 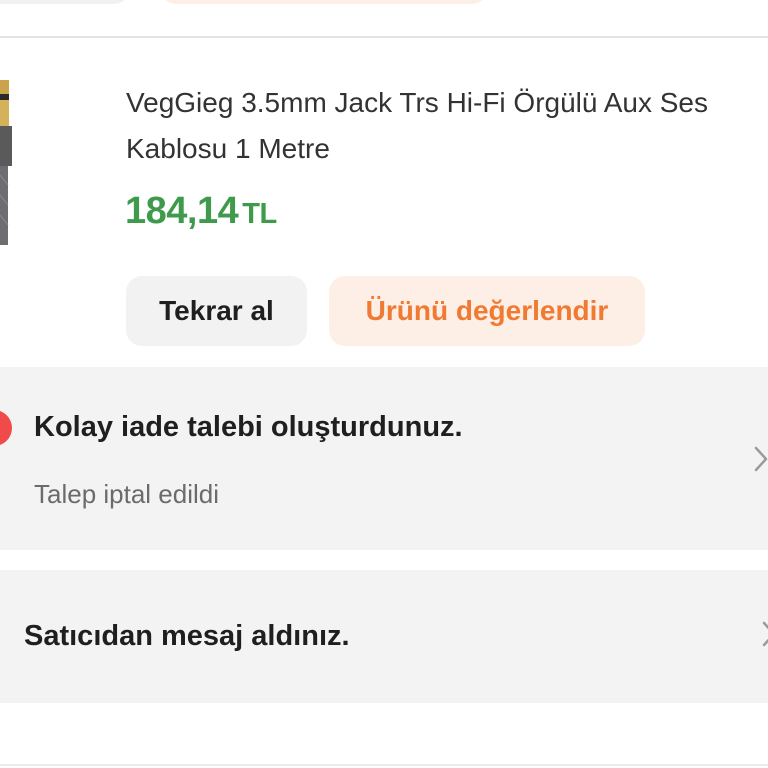 What do you see at coordinates (216, 311) in the screenshot?
I see `rebuy-button: Tekrar al` at bounding box center [216, 311].